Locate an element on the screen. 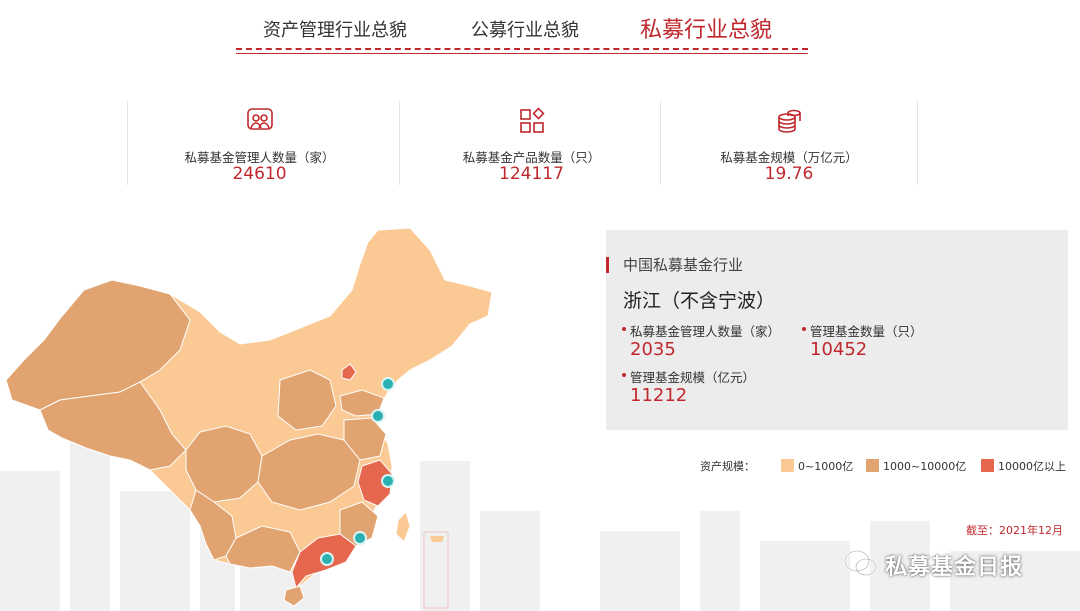 This screenshot has width=1080, height=611. wechat-icon is located at coordinates (860, 563).